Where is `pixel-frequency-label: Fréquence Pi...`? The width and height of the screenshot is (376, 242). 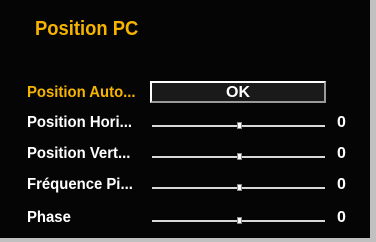
pixel-frequency-label: Fréquence Pi... is located at coordinates (80, 184).